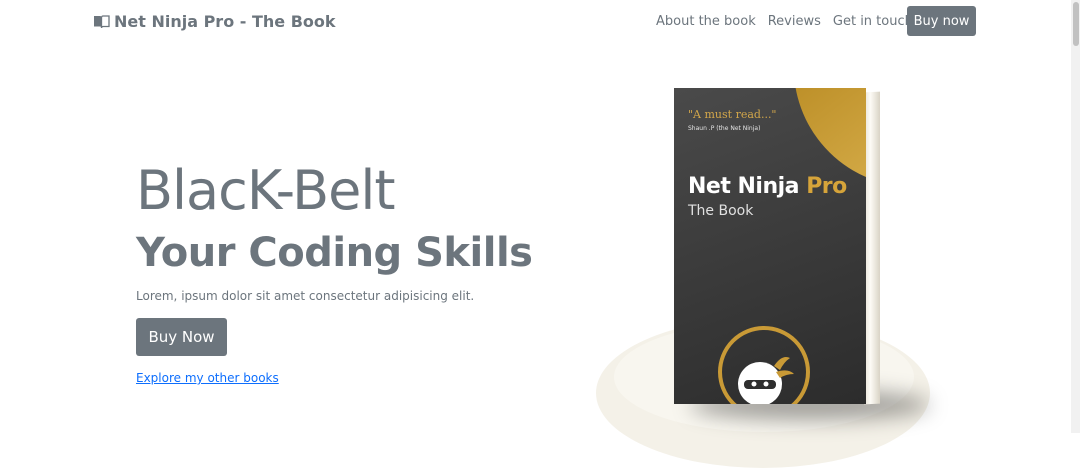 This screenshot has height=468, width=1080. What do you see at coordinates (872, 248) in the screenshot?
I see `book-pages` at bounding box center [872, 248].